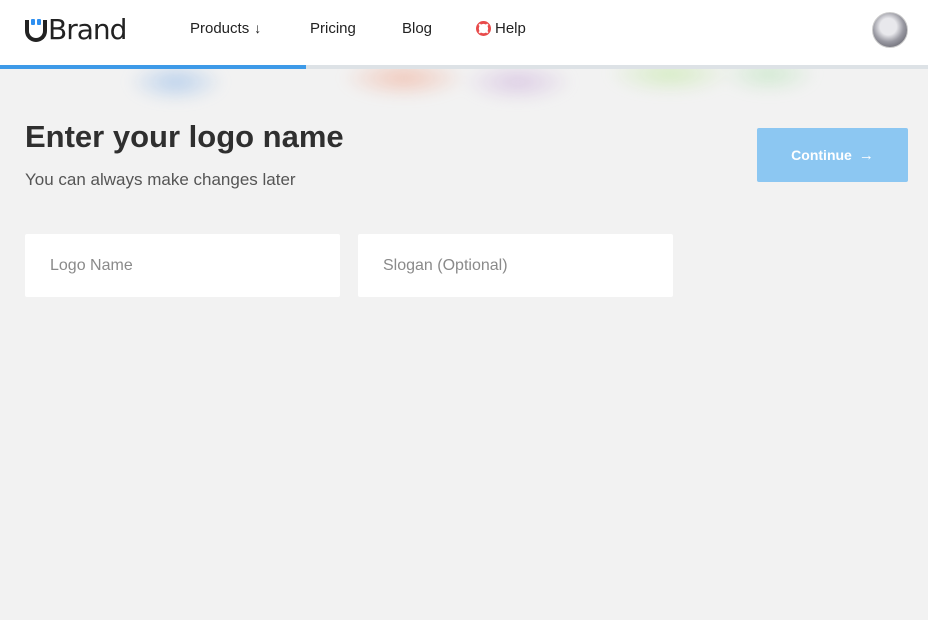  What do you see at coordinates (182, 265) in the screenshot?
I see `logo-name-input` at bounding box center [182, 265].